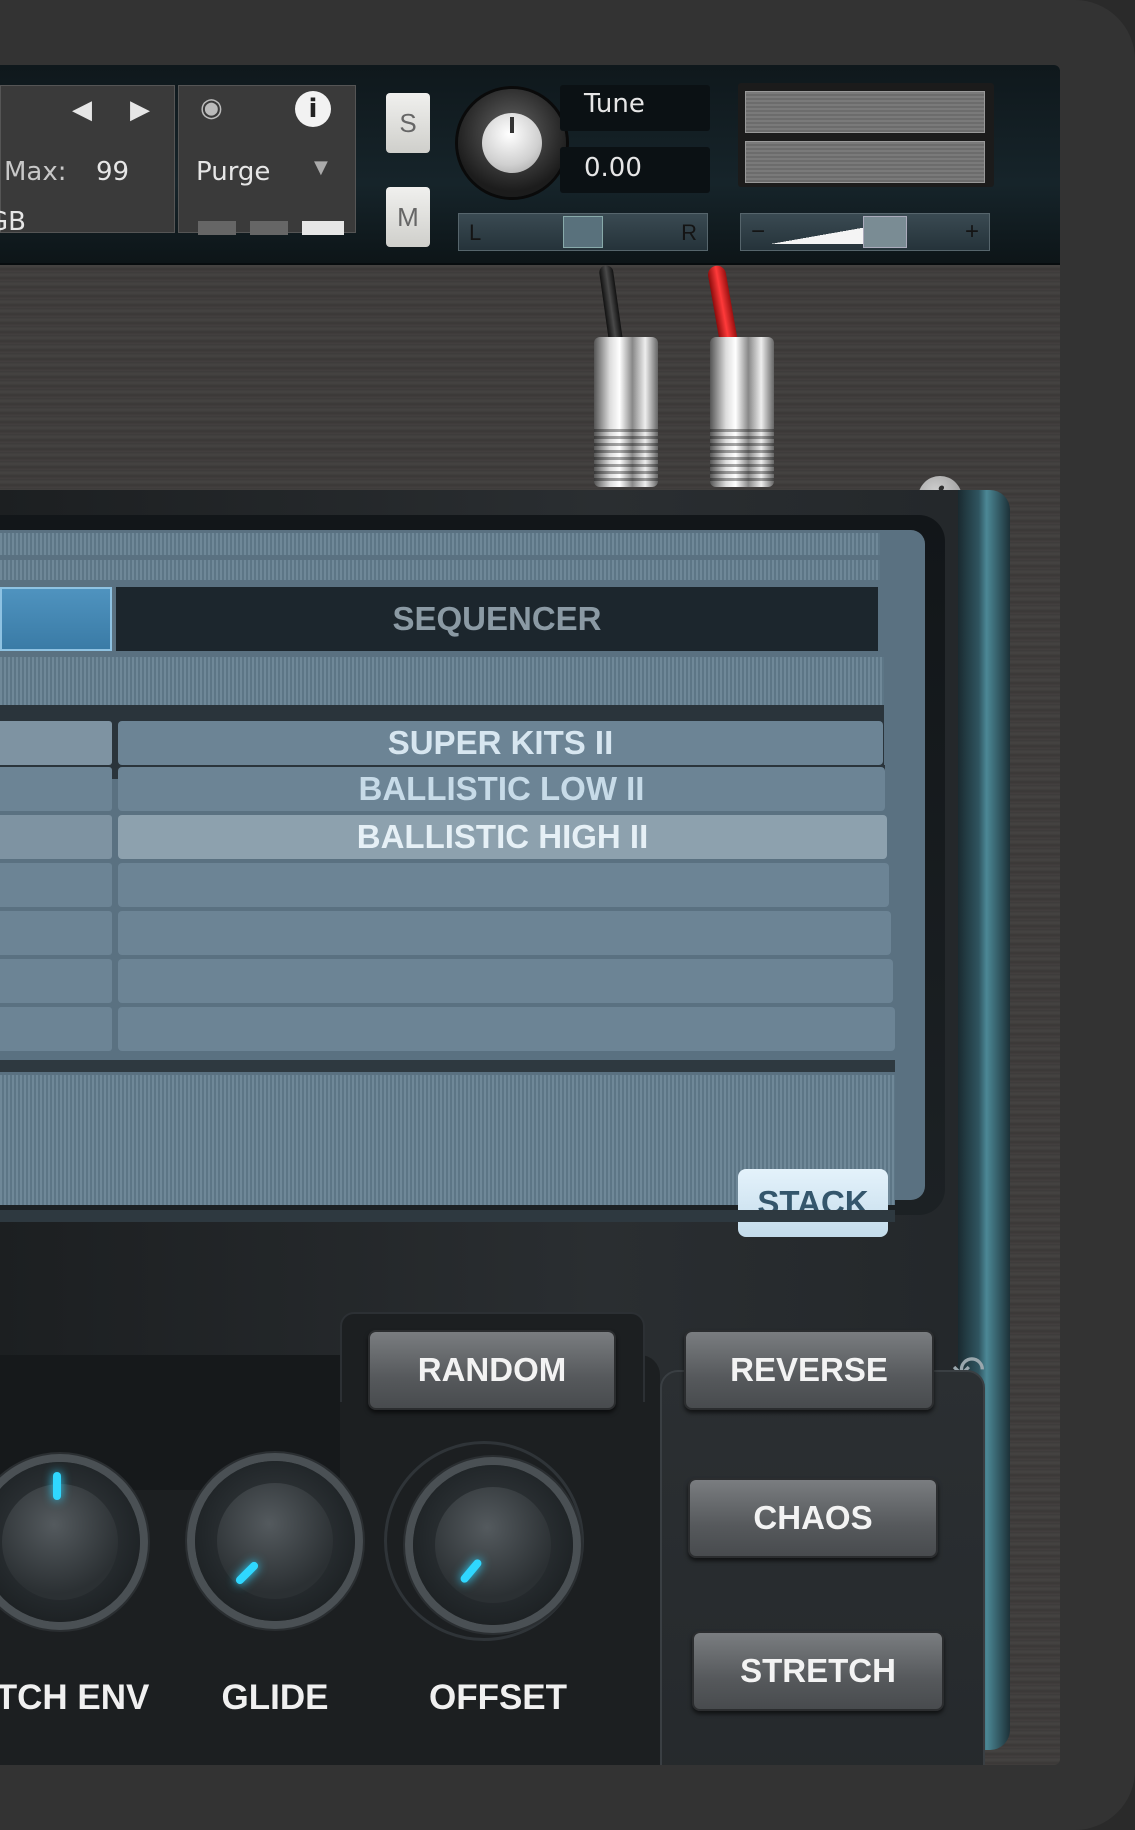  Describe the element at coordinates (75, 1697) in the screenshot. I see `pitch-env-label: TCH ENV` at that location.